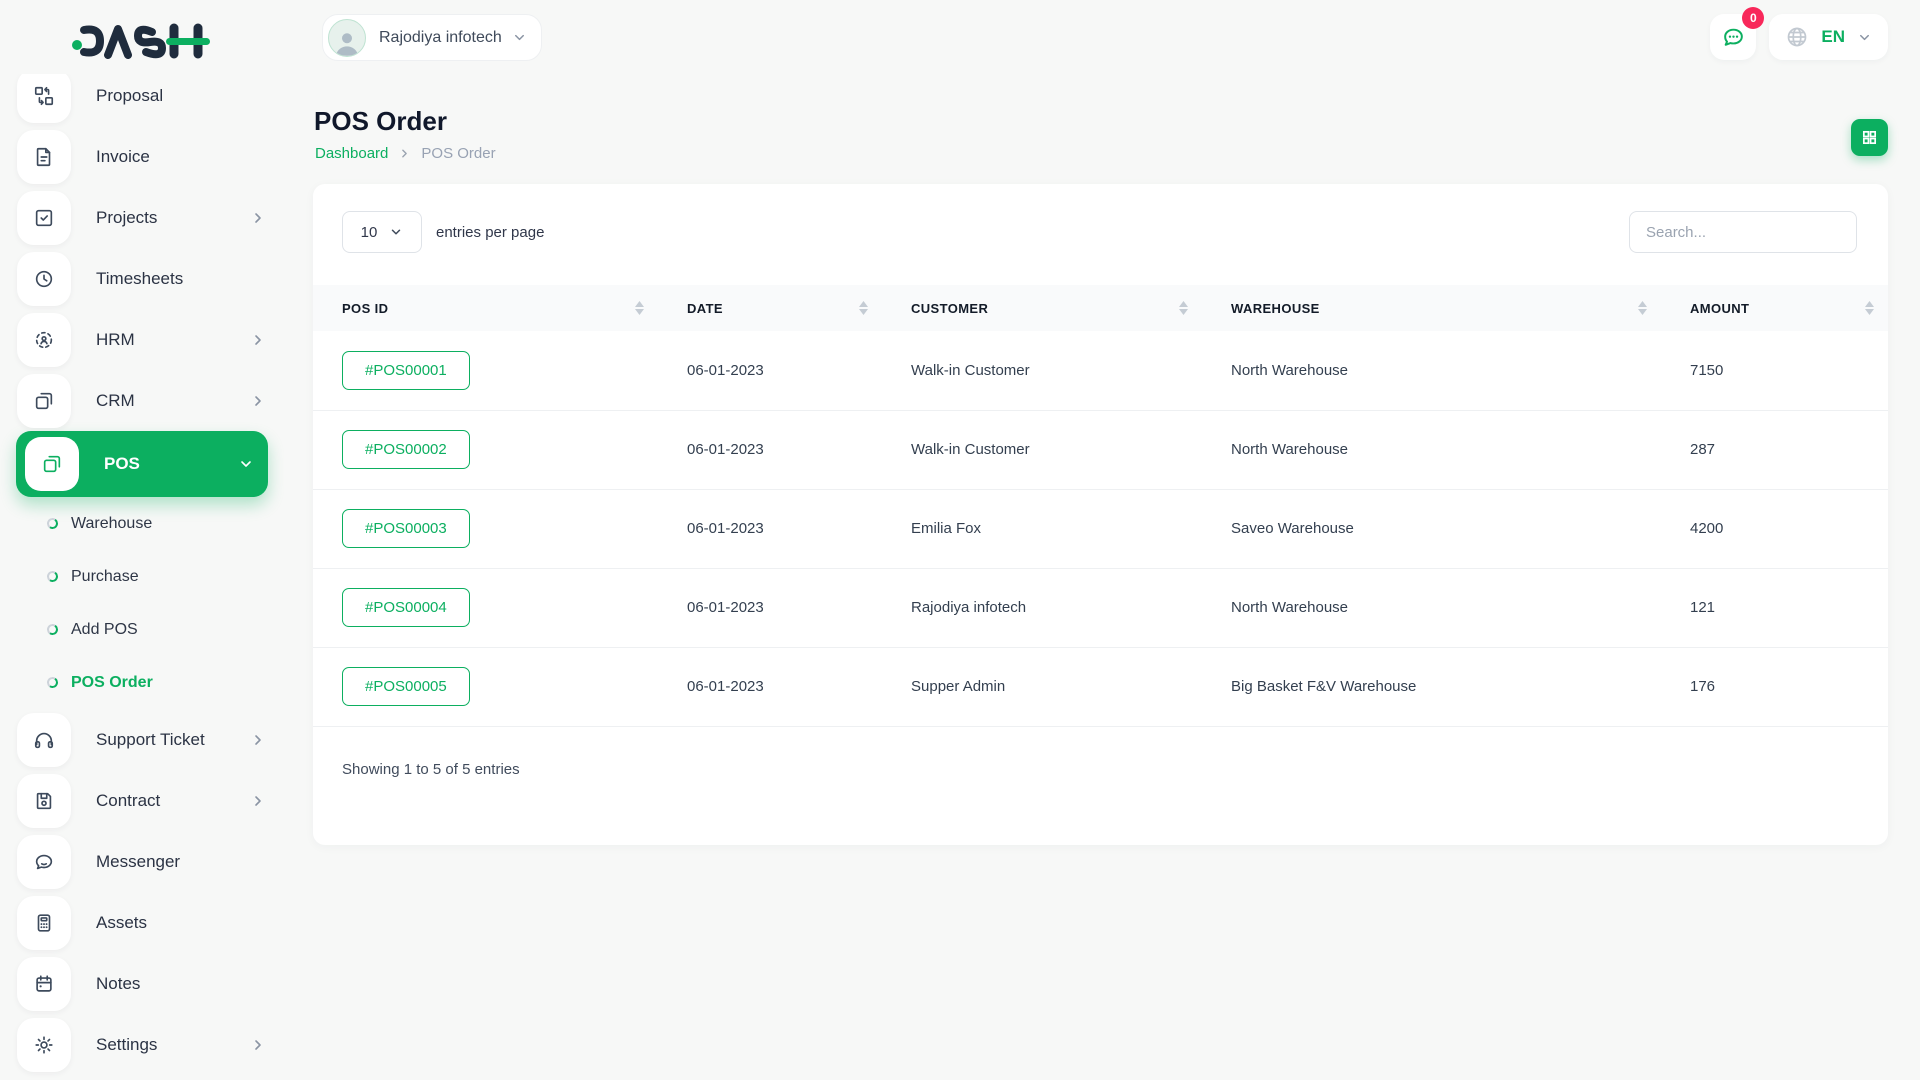 Image resolution: width=1920 pixels, height=1080 pixels. Describe the element at coordinates (44, 800) in the screenshot. I see `contract-icon` at that location.